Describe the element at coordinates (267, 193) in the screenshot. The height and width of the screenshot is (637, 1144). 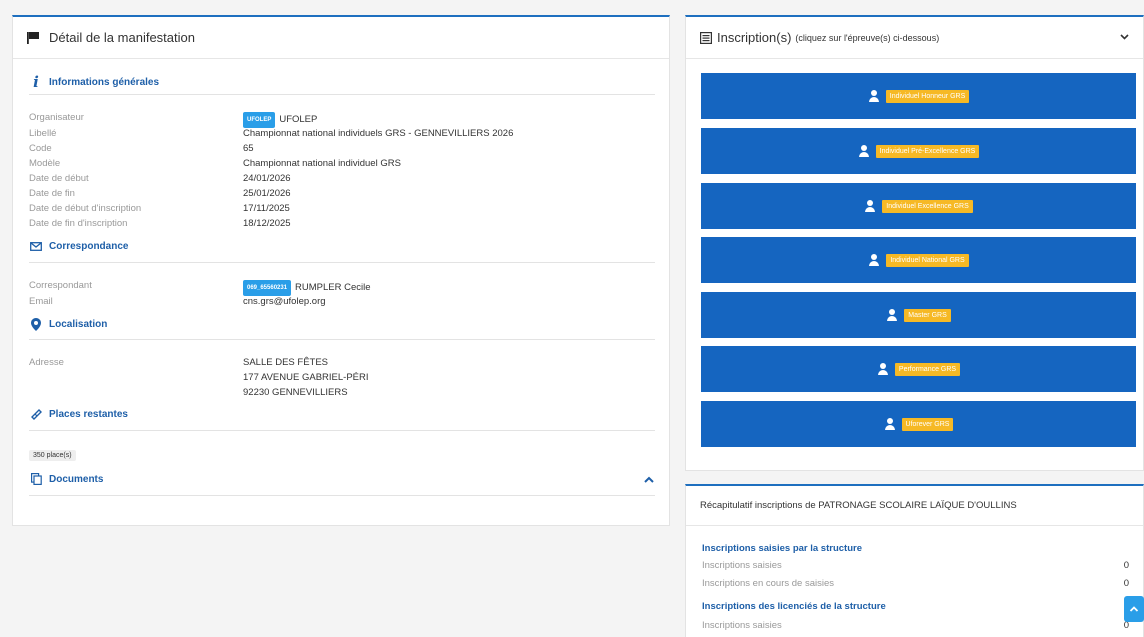
I see `info-value: 25/01/2026` at that location.